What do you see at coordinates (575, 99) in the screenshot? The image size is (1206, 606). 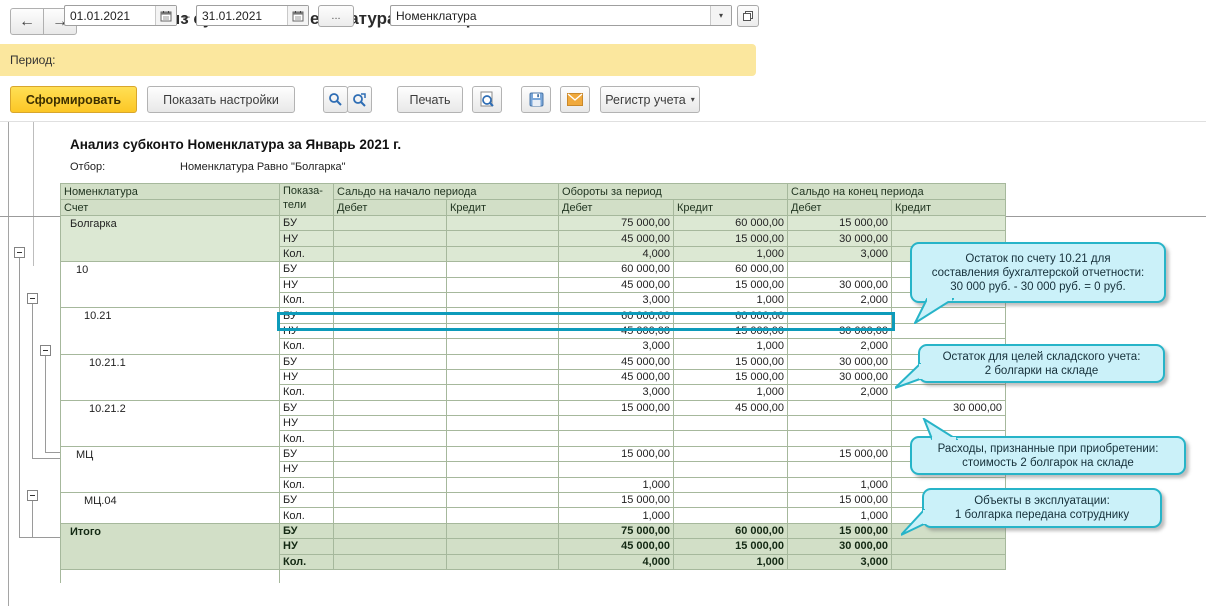 I see `email-button` at bounding box center [575, 99].